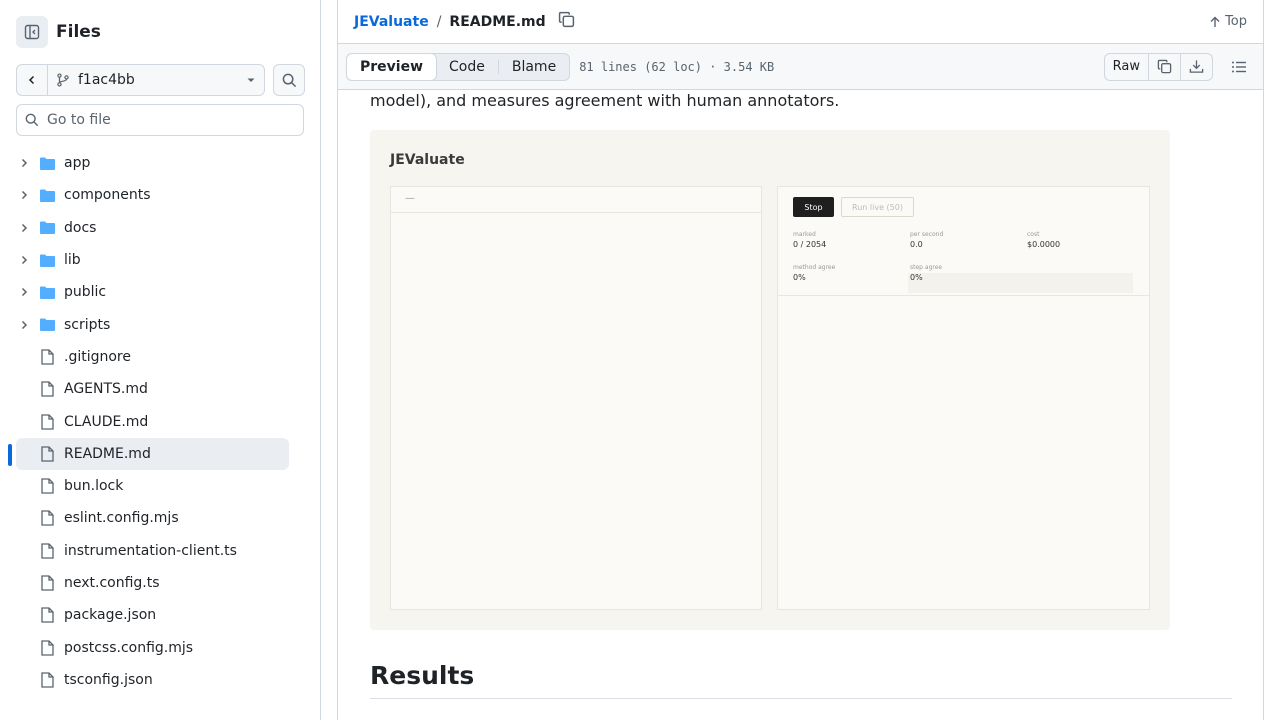 This screenshot has height=720, width=1280. I want to click on download-button, so click(1196, 67).